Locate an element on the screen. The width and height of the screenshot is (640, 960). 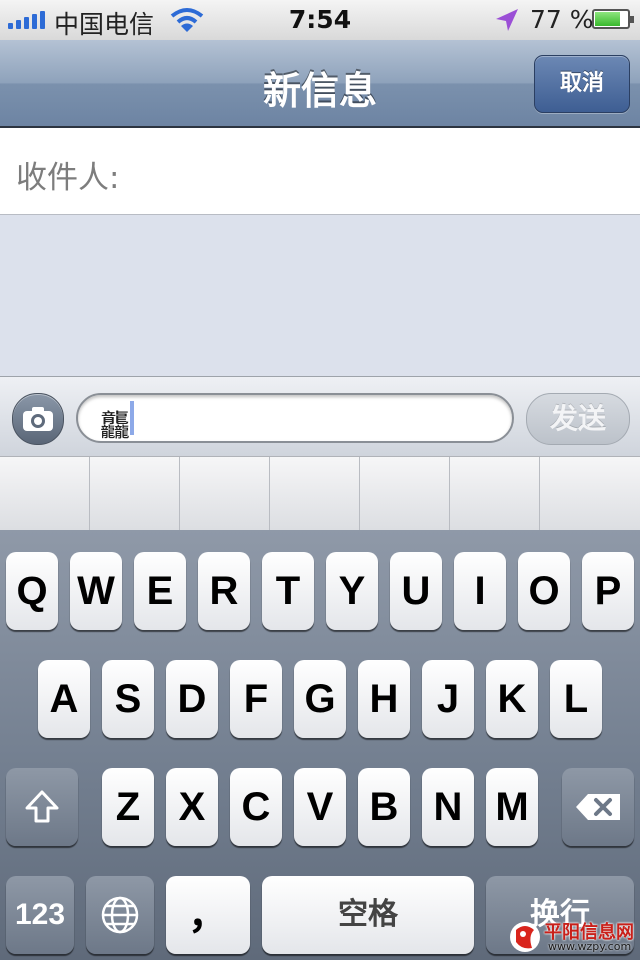
candidate-bar is located at coordinates (320, 493).